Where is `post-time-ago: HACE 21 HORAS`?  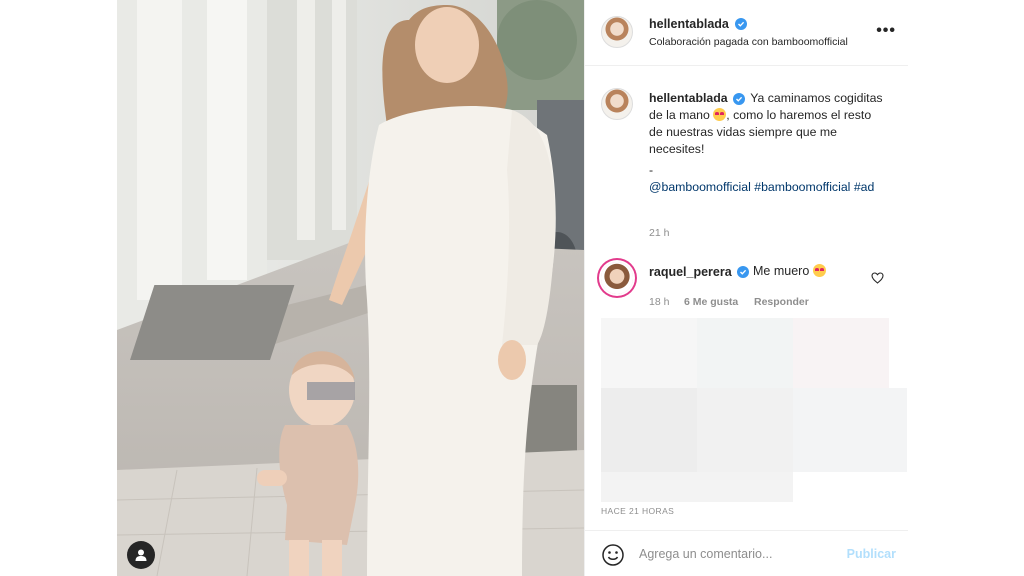 post-time-ago: HACE 21 HORAS is located at coordinates (637, 511).